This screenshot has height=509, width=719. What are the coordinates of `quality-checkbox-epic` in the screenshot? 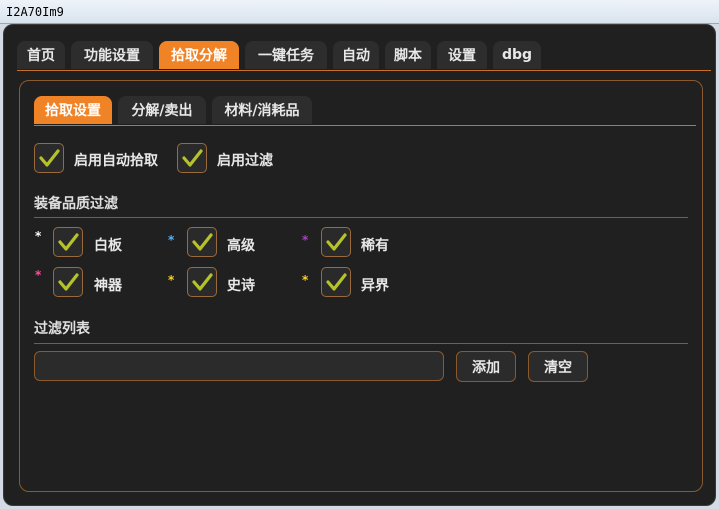 It's located at (202, 282).